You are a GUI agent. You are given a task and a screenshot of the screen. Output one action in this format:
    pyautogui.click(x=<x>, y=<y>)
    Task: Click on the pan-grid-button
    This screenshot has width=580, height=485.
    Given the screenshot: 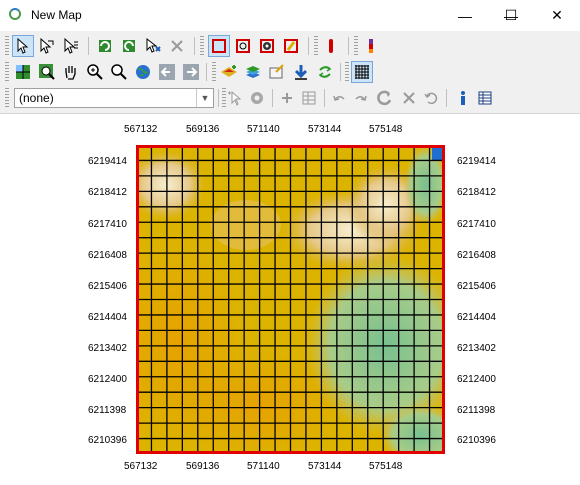 What is the action you would take?
    pyautogui.click(x=23, y=72)
    